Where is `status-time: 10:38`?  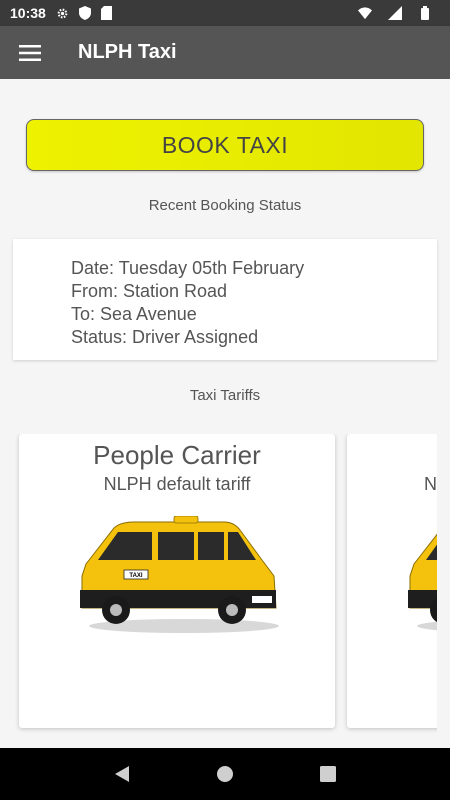 status-time: 10:38 is located at coordinates (28, 13).